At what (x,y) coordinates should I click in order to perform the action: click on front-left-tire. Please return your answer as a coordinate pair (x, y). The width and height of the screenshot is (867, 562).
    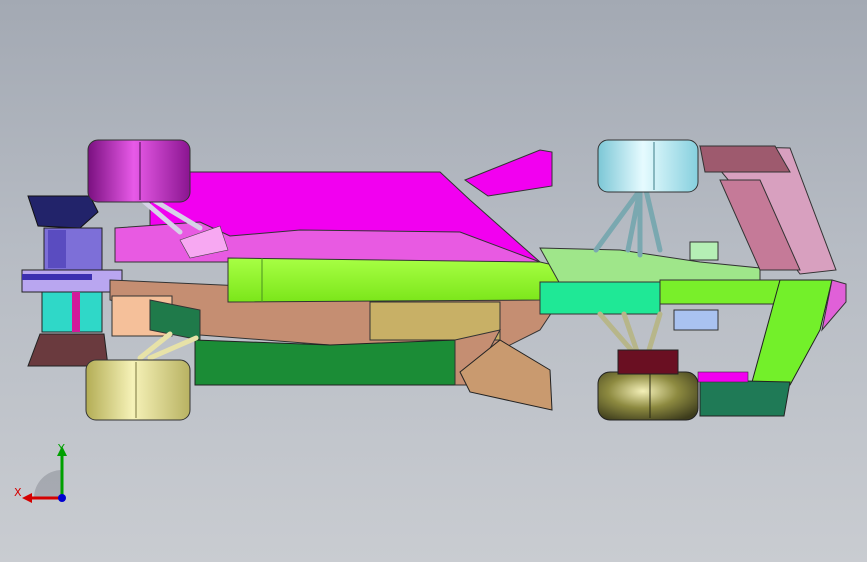
    Looking at the image, I should click on (648, 166).